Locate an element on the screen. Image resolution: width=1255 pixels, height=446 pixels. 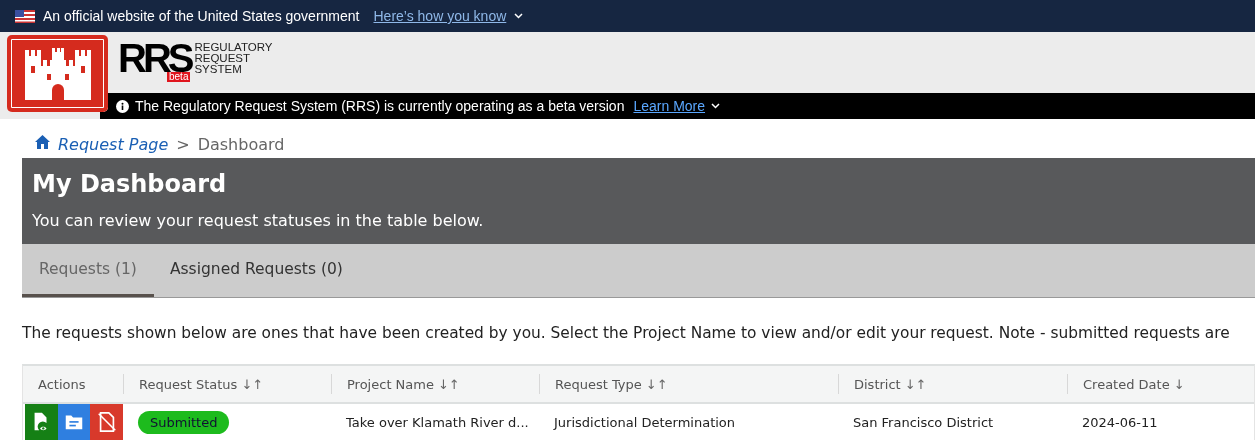
column-header: Created Date ↓ is located at coordinates (1160, 384).